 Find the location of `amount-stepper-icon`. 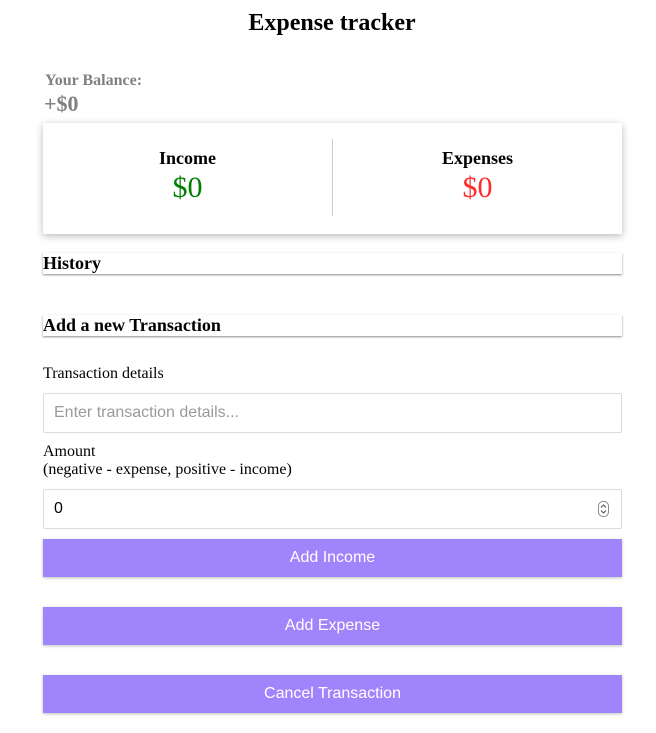

amount-stepper-icon is located at coordinates (603, 509).